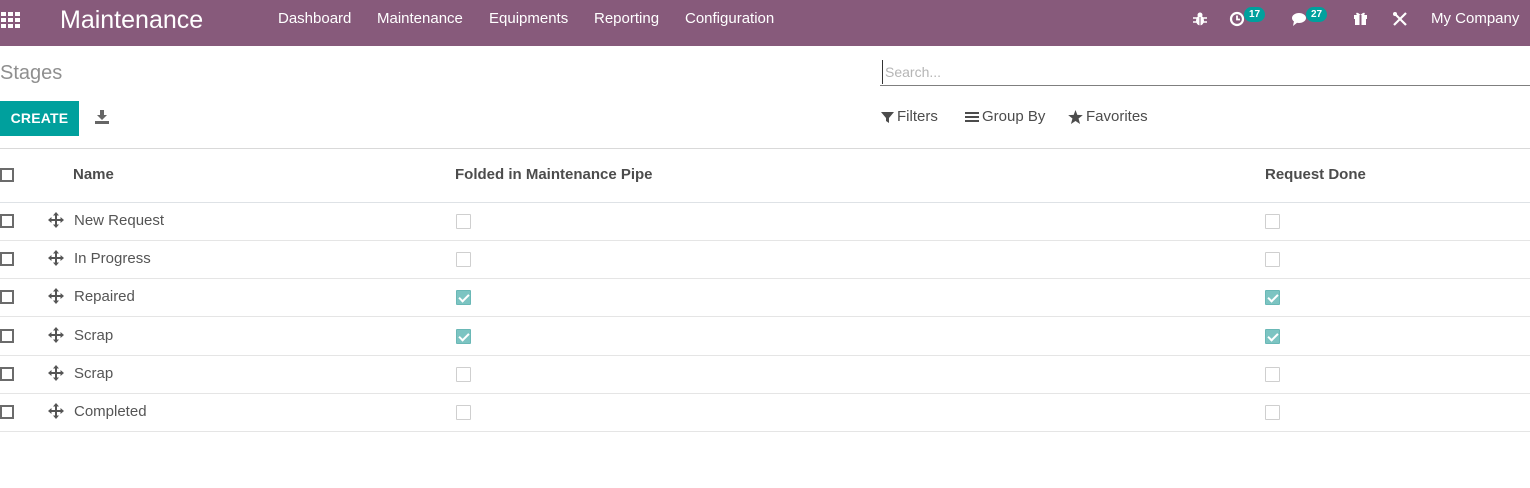 This screenshot has width=1530, height=488. I want to click on app-title: Maintenance, so click(132, 20).